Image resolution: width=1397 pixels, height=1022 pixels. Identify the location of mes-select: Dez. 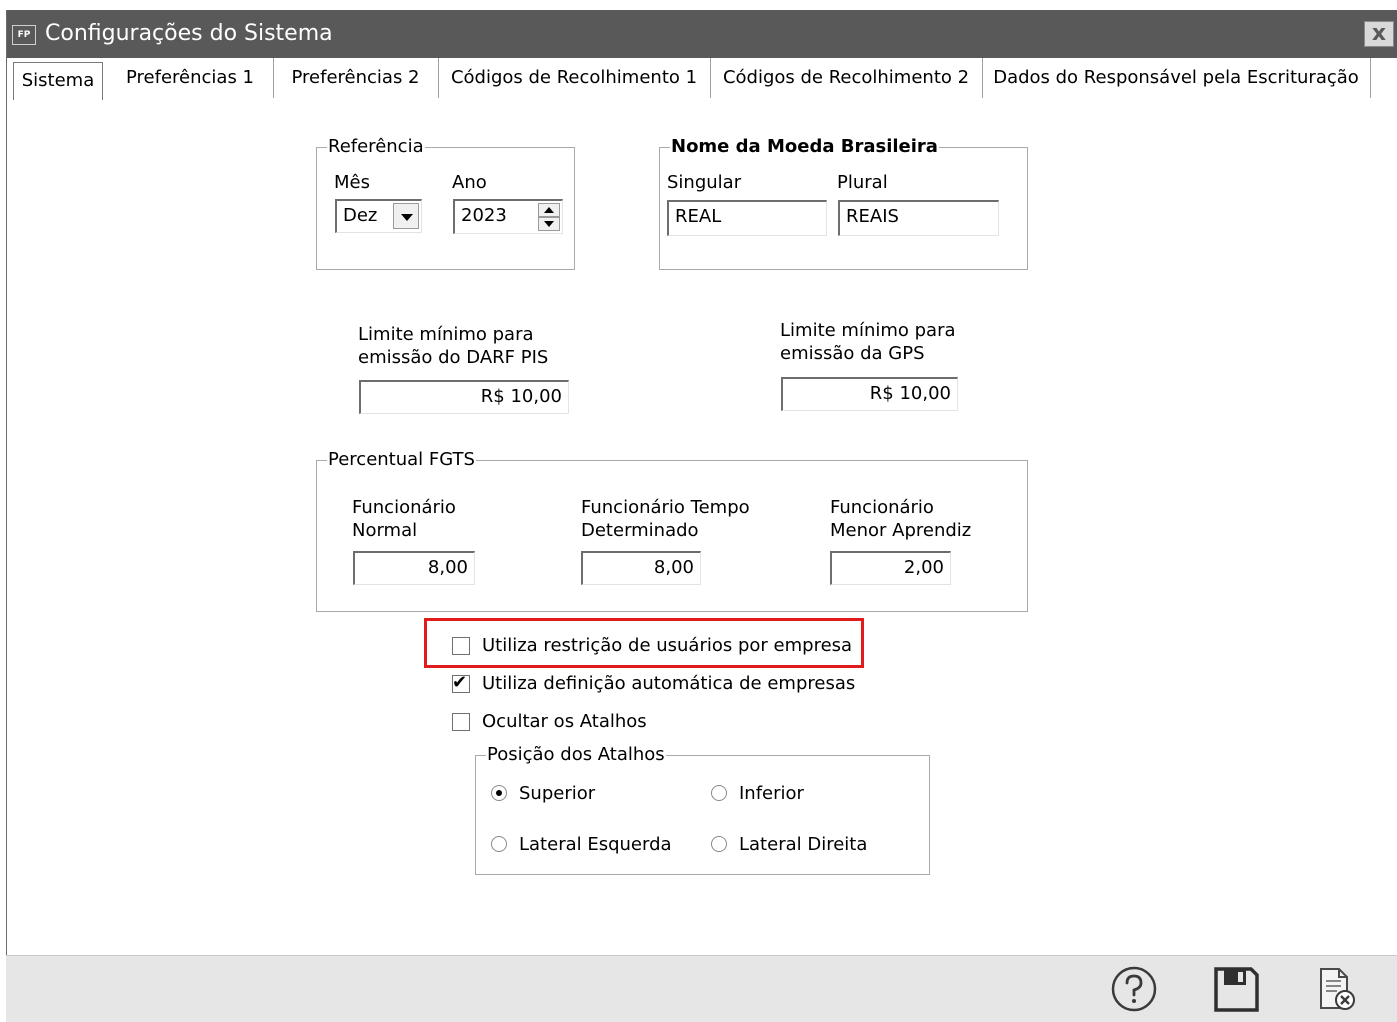
(378, 216).